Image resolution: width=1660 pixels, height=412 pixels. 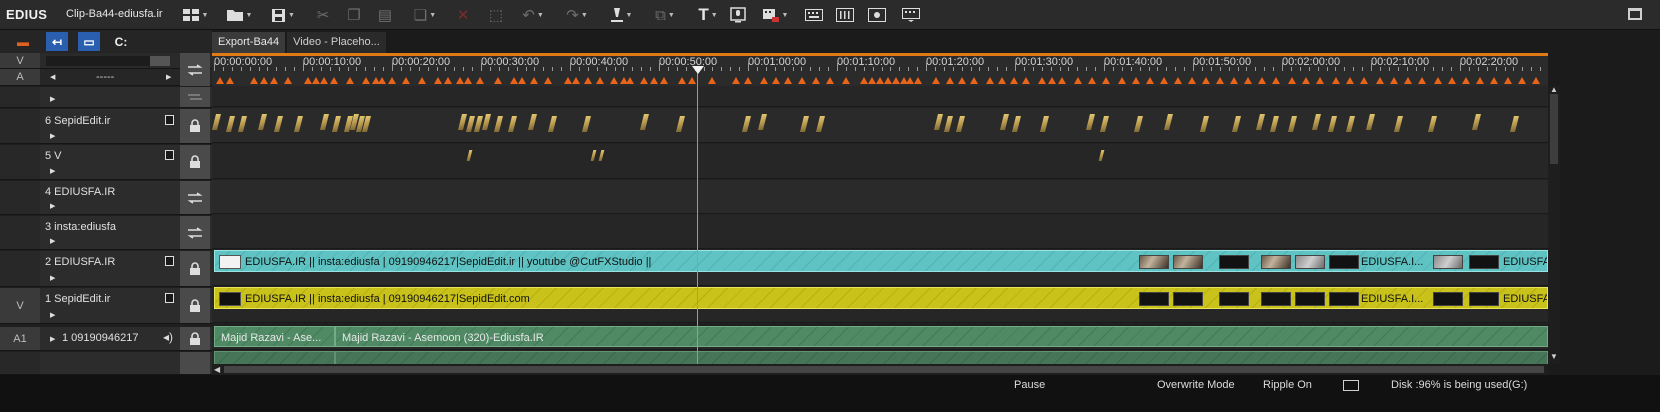 What do you see at coordinates (665, 15) in the screenshot?
I see `group-icon: ⧉ ▼` at bounding box center [665, 15].